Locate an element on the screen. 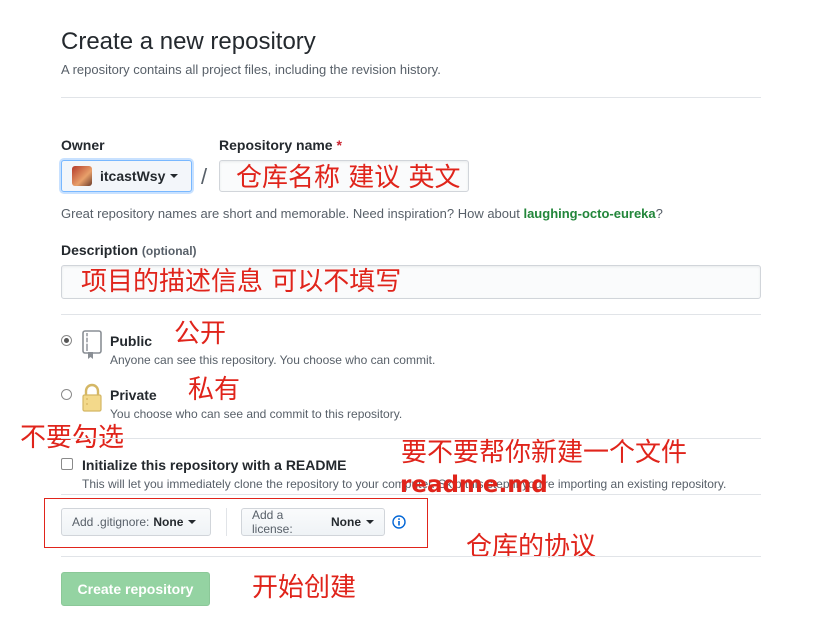 This screenshot has width=835, height=629. annotation-description: 项目的描述信息 可以不填写 is located at coordinates (241, 282).